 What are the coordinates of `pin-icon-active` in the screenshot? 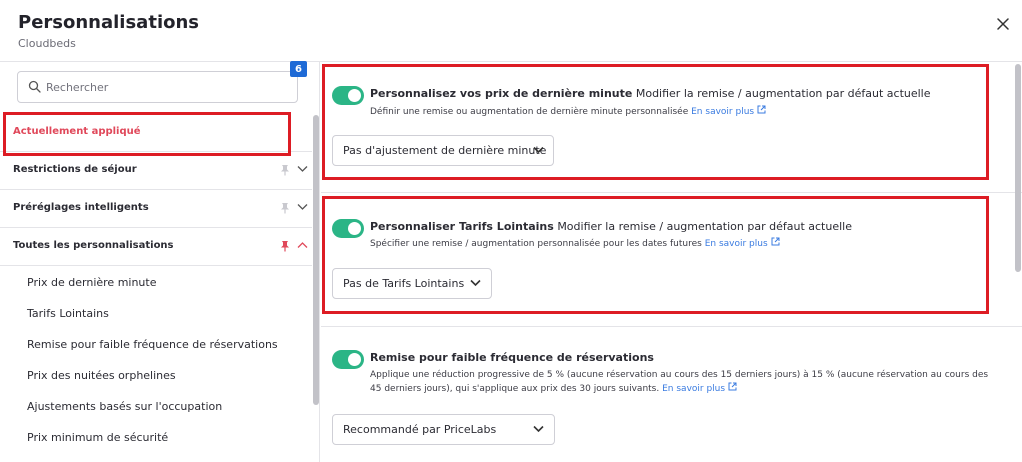 It's located at (285, 246).